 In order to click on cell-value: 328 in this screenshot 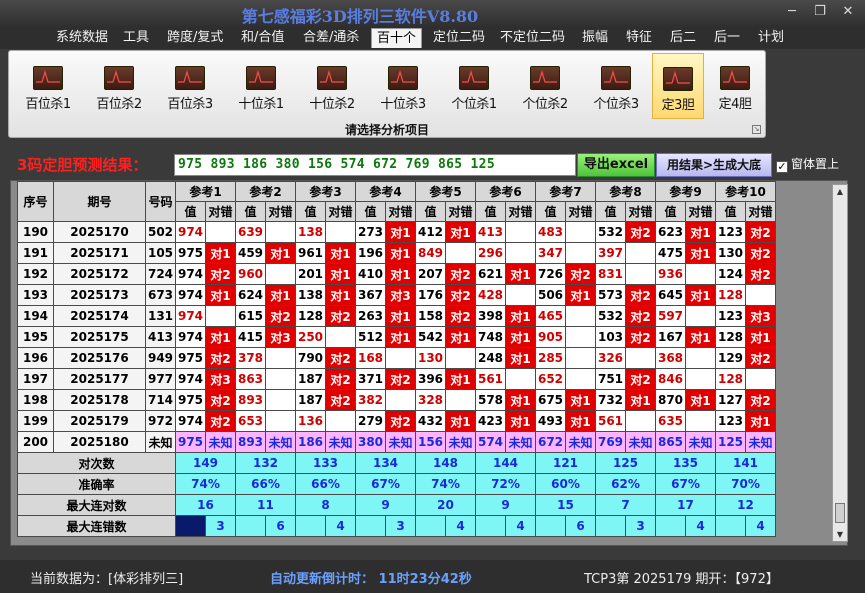, I will do `click(430, 400)`.